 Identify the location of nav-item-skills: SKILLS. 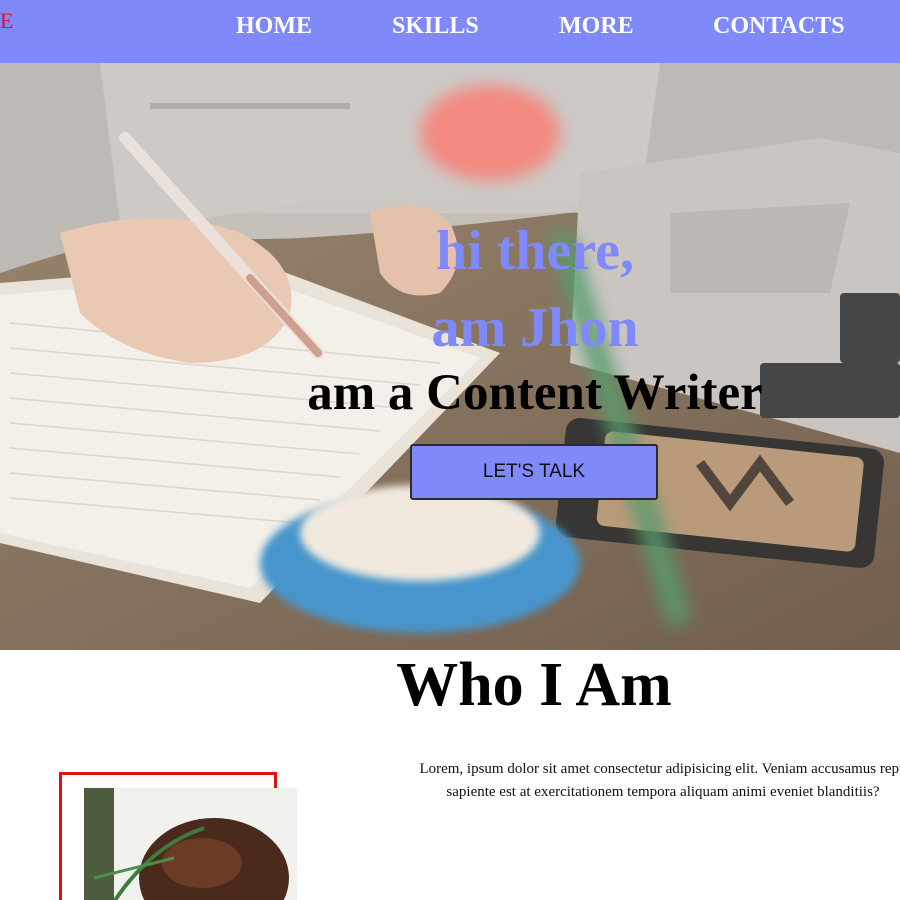
(435, 26).